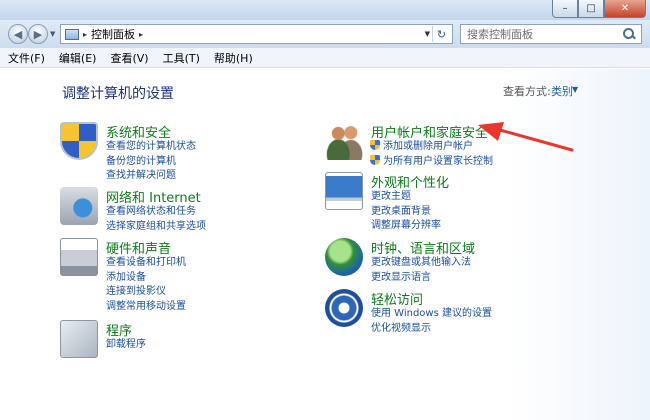  Describe the element at coordinates (138, 131) in the screenshot. I see `category-title: 系统和安全` at that location.